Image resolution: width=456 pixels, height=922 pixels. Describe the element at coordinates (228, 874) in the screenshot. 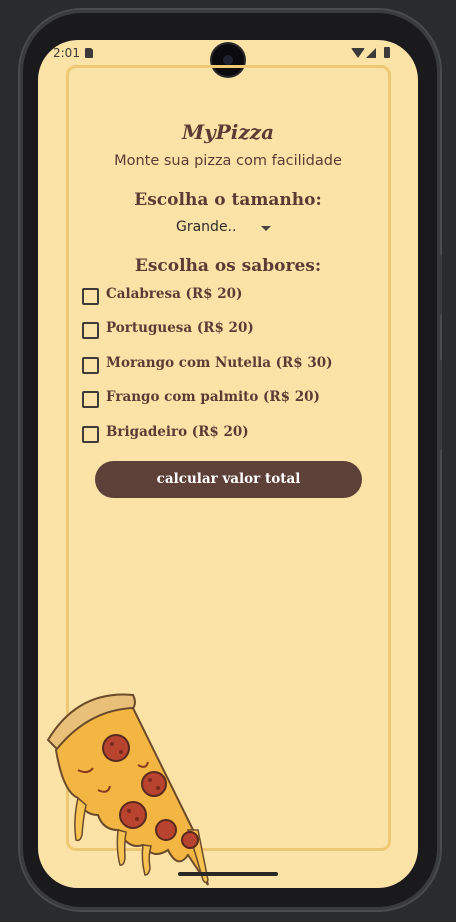

I see `home-indicator` at that location.